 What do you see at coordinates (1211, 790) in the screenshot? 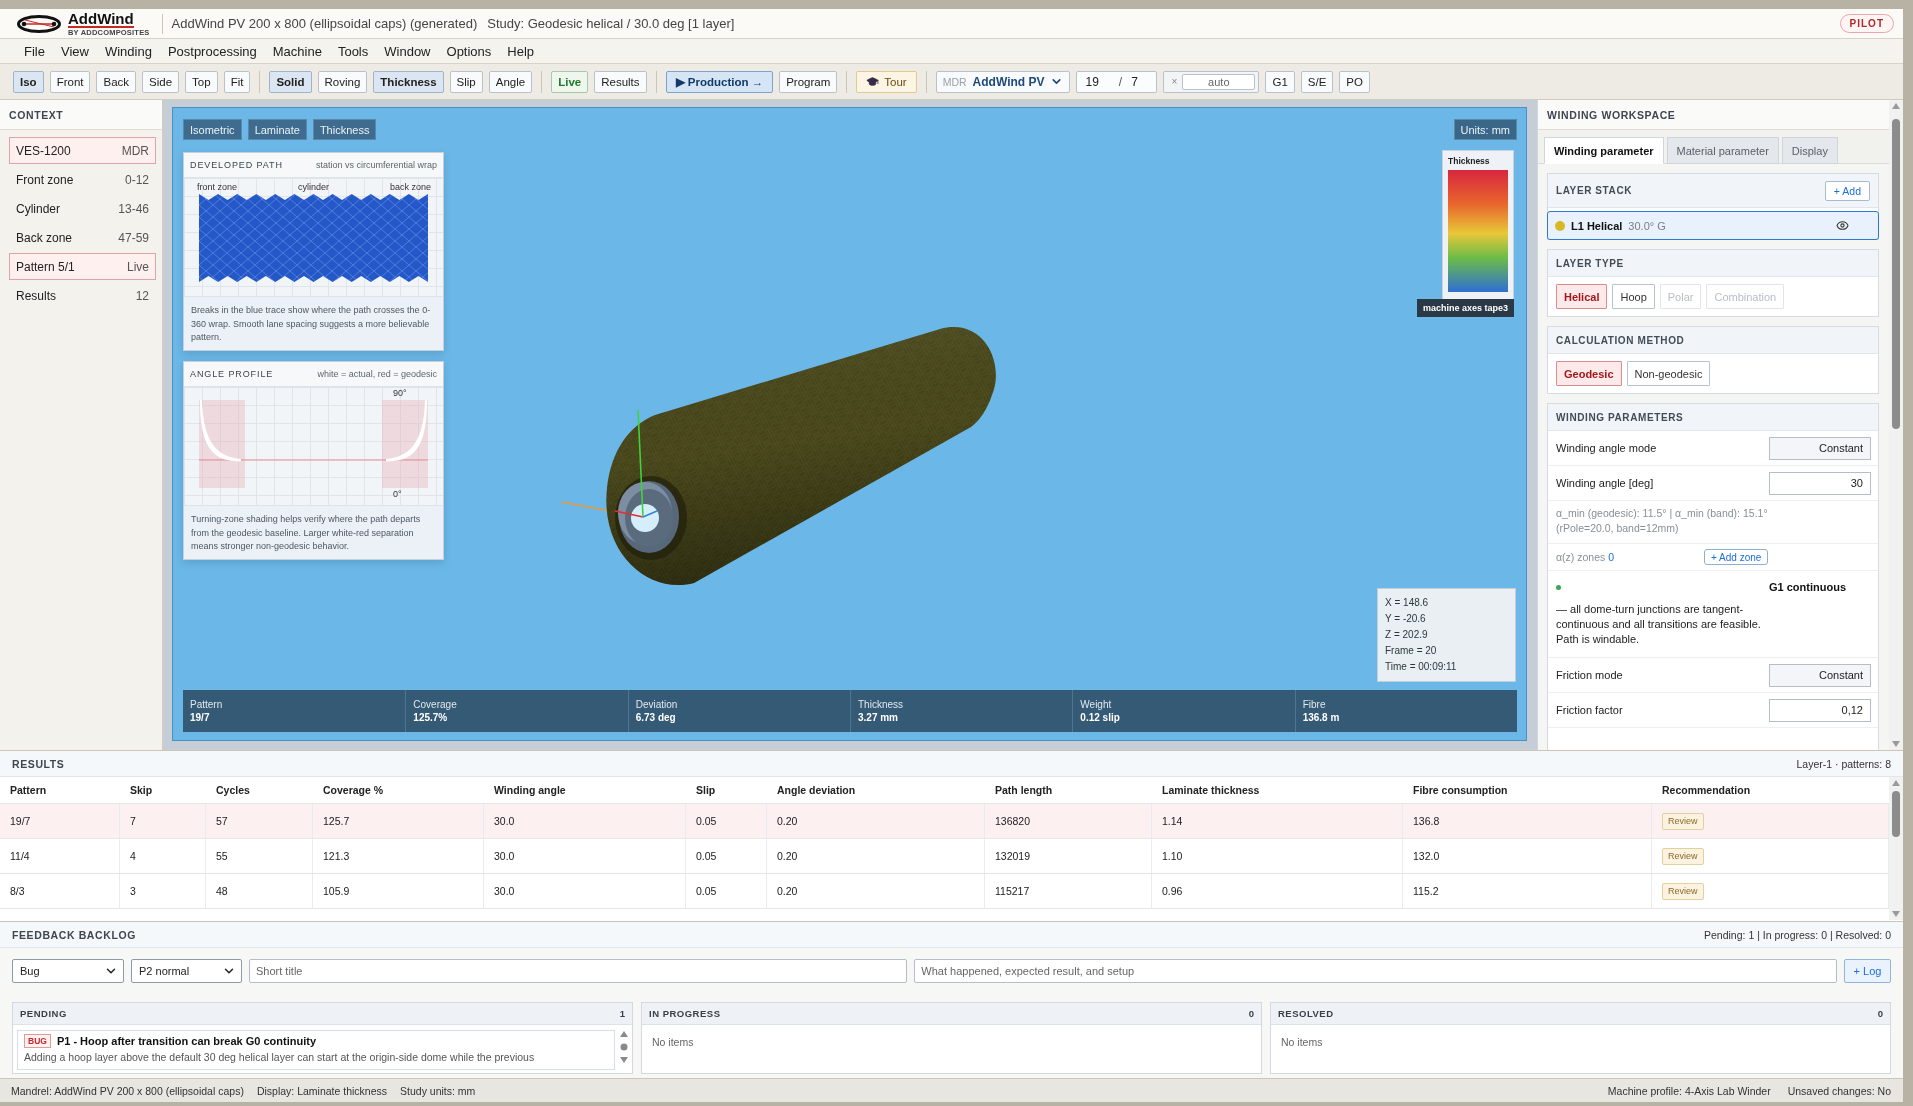
I see `column-header: Laminate thickness` at bounding box center [1211, 790].